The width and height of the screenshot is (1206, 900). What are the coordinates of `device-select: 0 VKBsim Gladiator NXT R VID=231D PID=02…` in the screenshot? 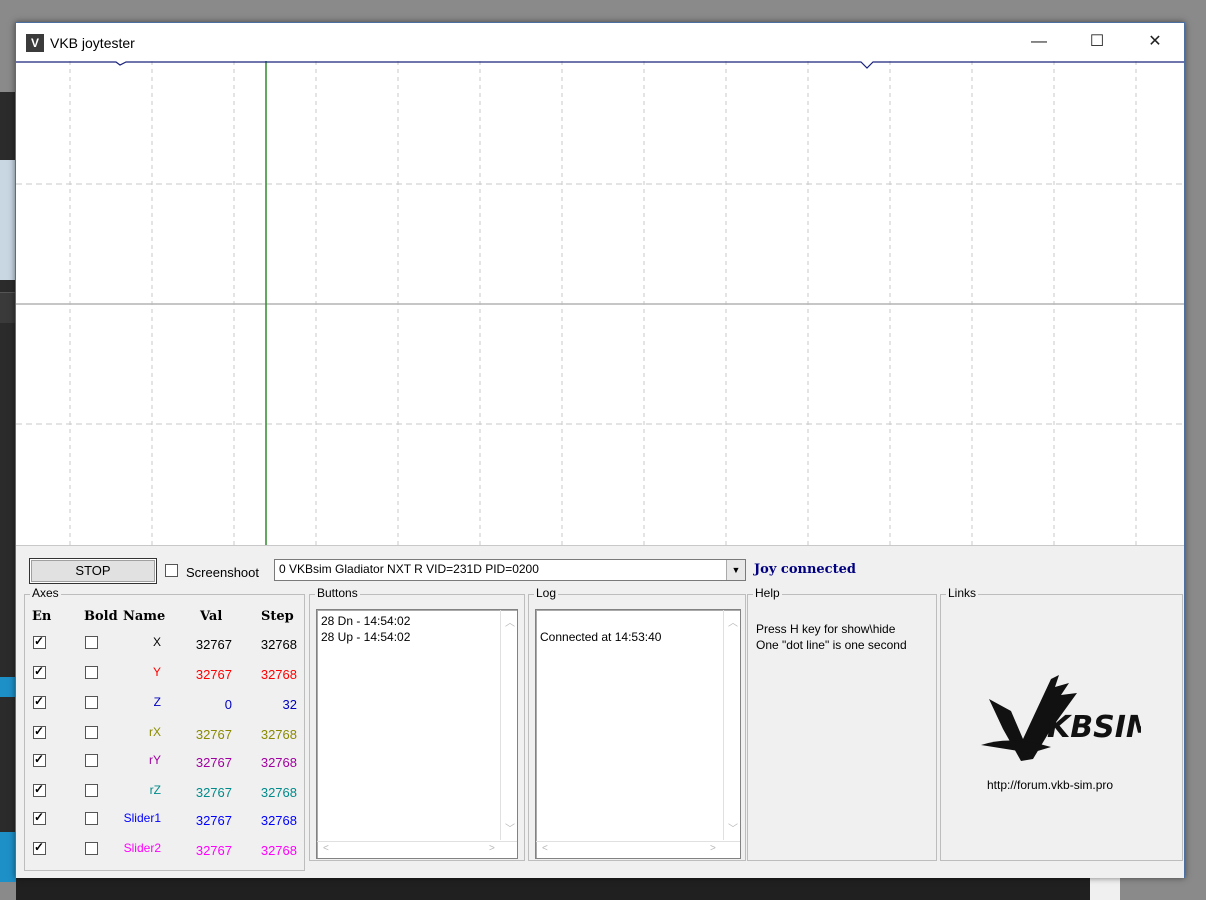 It's located at (510, 570).